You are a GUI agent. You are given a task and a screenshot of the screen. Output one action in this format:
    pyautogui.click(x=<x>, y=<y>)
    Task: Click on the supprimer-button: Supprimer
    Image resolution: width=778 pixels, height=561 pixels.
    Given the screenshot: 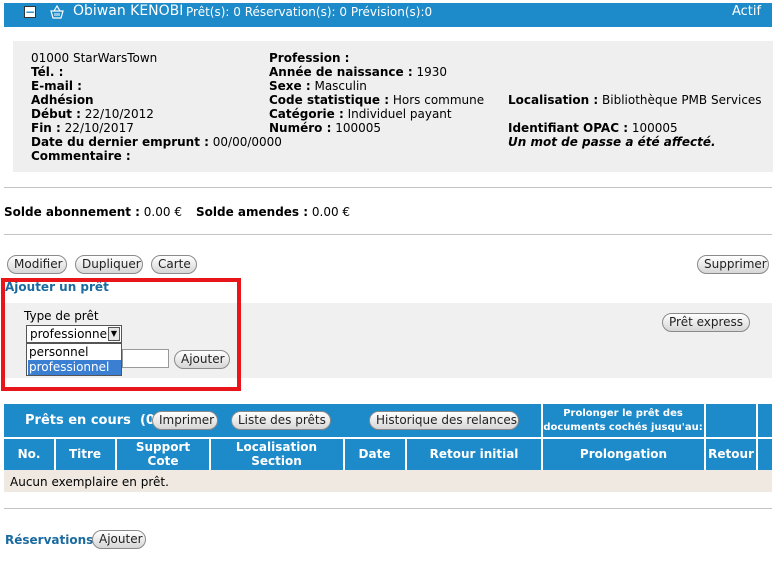 What is the action you would take?
    pyautogui.click(x=733, y=264)
    